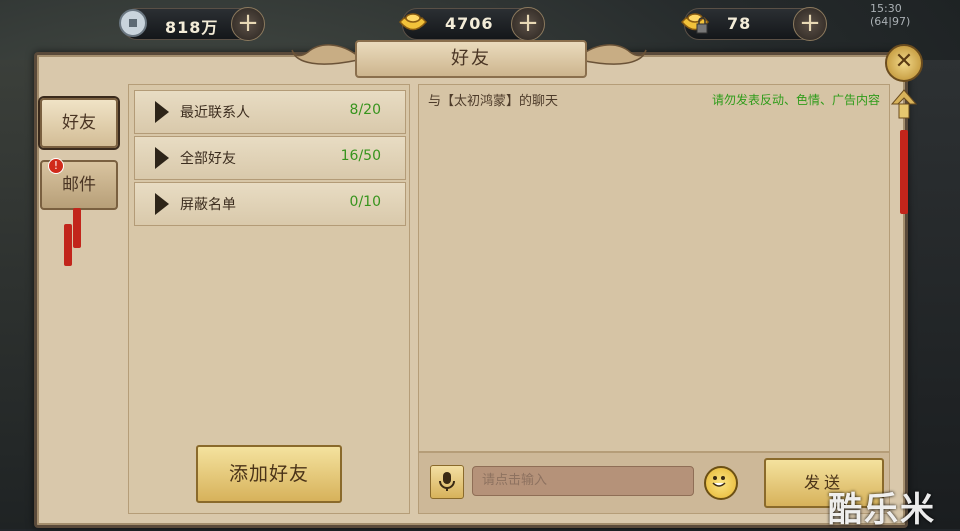 The width and height of the screenshot is (960, 531). Describe the element at coordinates (325, 54) in the screenshot. I see `title-ornament-left-icon` at that location.